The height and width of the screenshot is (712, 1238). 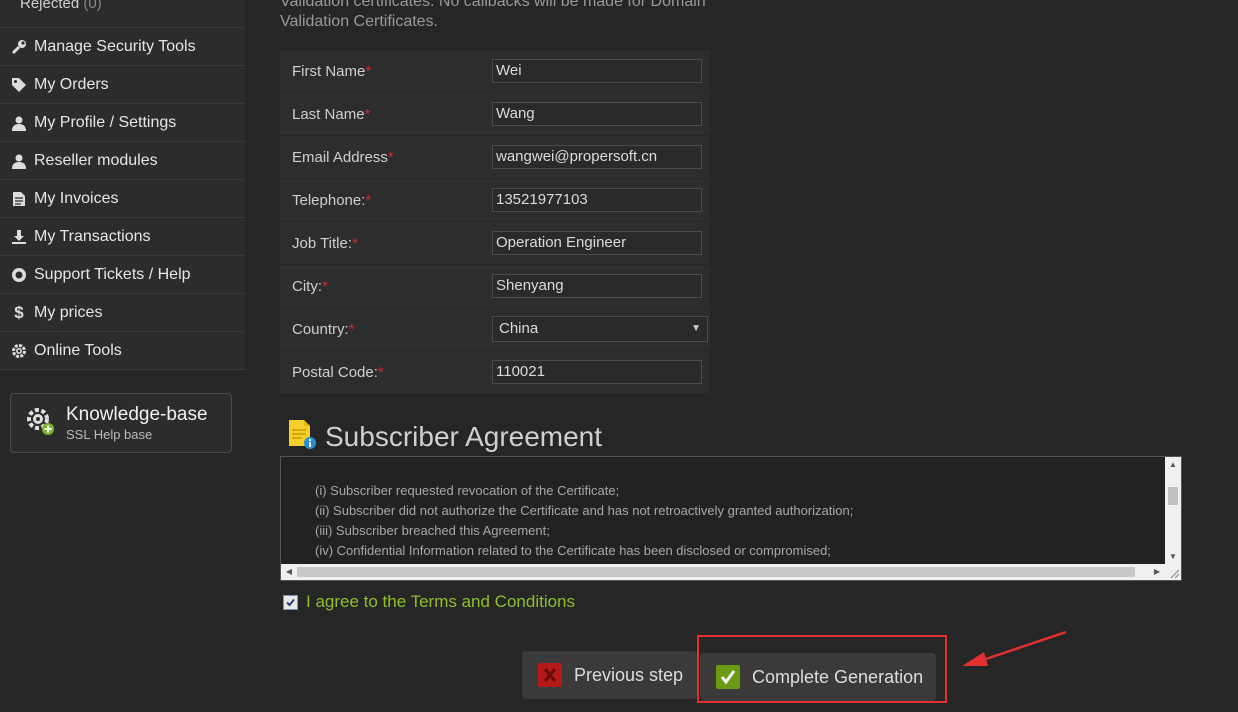 What do you see at coordinates (122, 14) in the screenshot?
I see `sidebar-subitem-rejected: Rejected (0)` at bounding box center [122, 14].